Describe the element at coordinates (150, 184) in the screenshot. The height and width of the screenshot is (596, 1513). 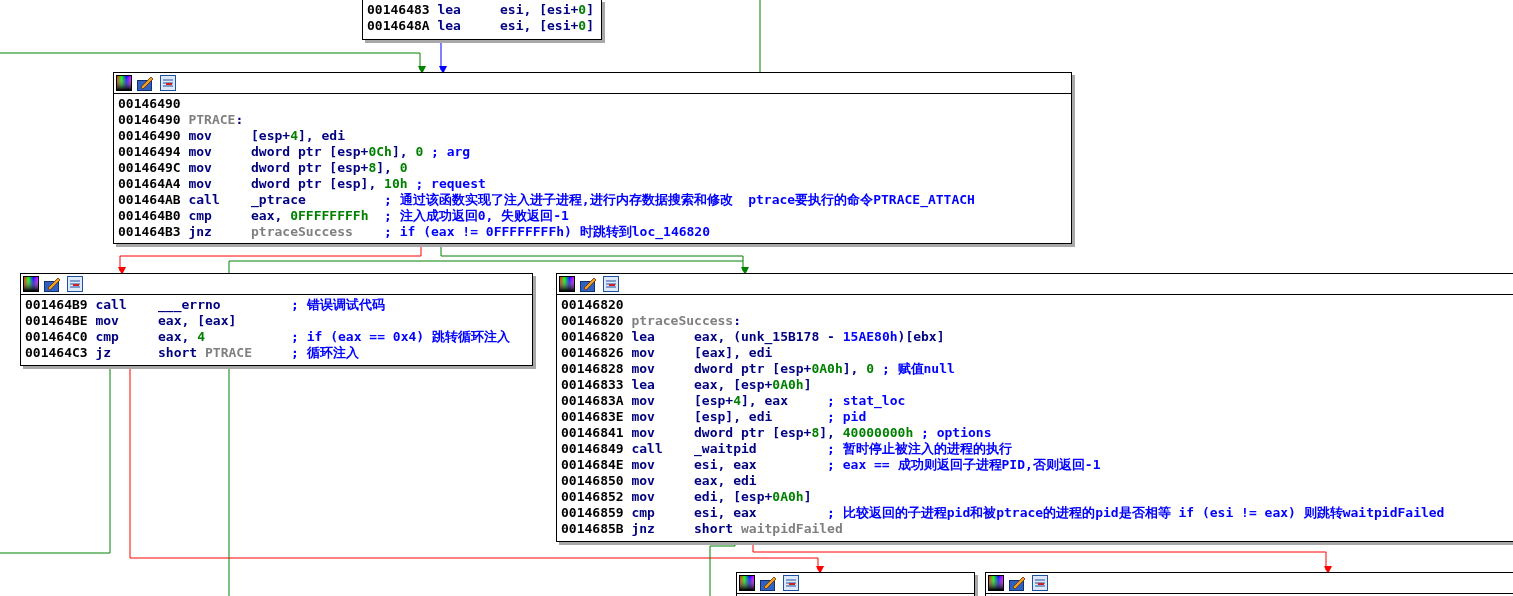
I see `address-text: 001464A4` at that location.